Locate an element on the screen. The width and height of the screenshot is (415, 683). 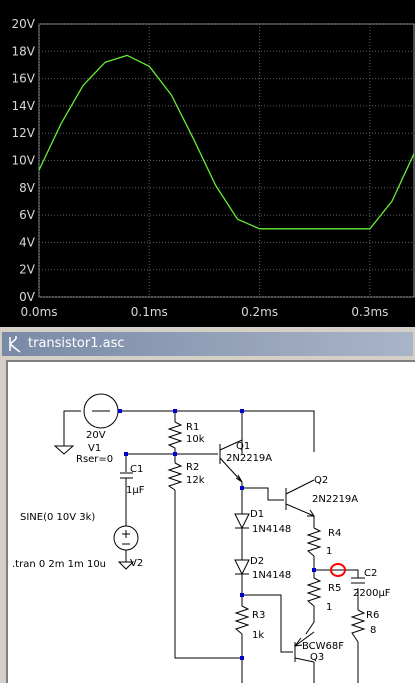
q2-transistor-icon is located at coordinates (300, 498).